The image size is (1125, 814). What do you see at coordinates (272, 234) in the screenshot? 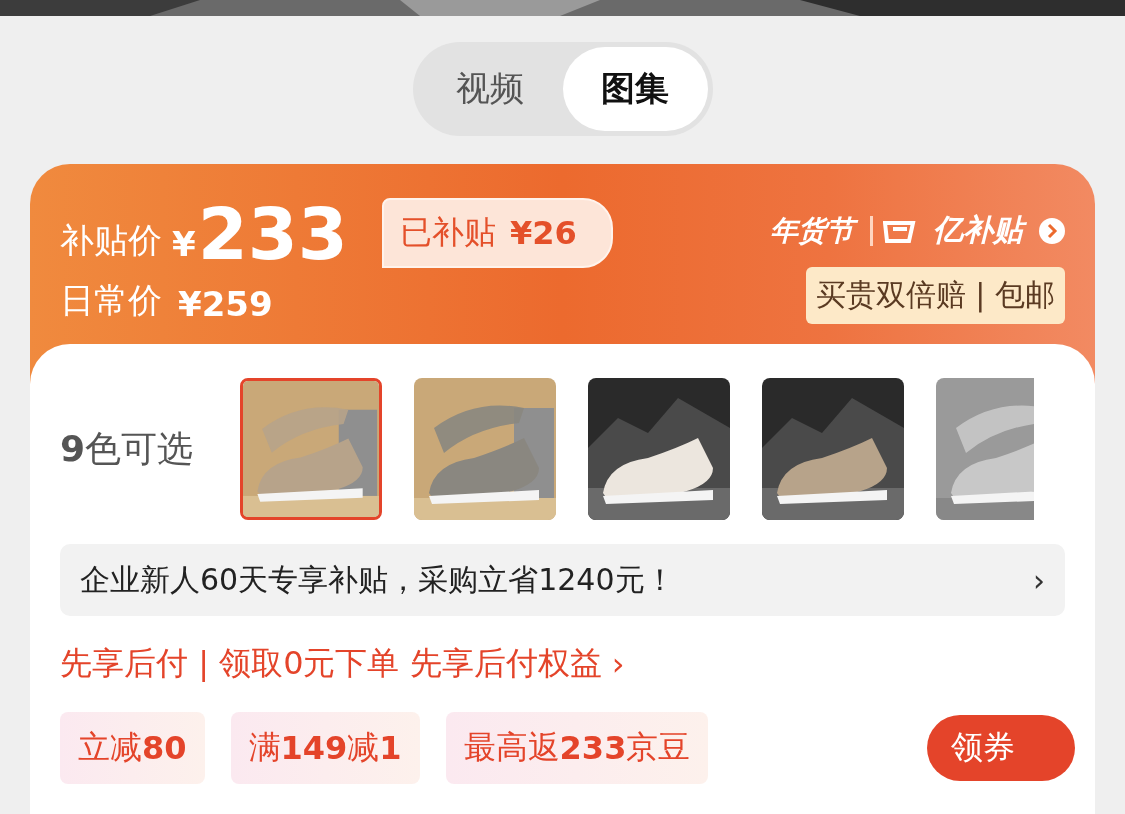
I see `subsidy-price: 233` at bounding box center [272, 234].